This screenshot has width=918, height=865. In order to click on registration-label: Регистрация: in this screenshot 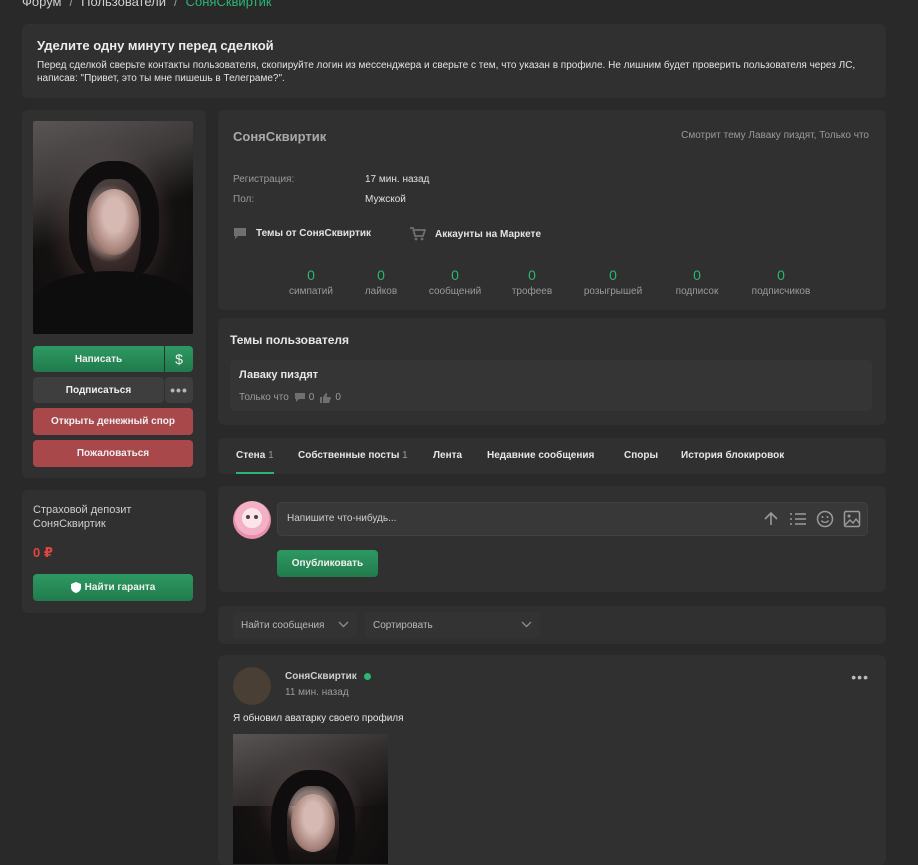, I will do `click(264, 179)`.